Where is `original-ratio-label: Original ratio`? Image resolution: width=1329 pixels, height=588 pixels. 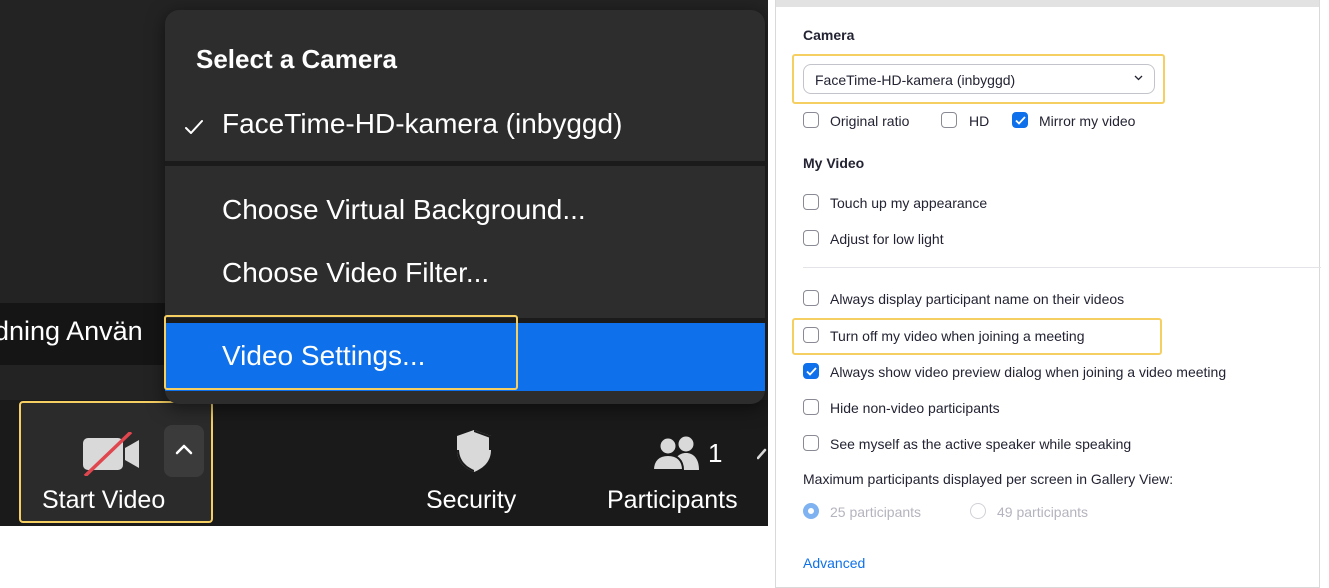
original-ratio-label: Original ratio is located at coordinates (870, 121).